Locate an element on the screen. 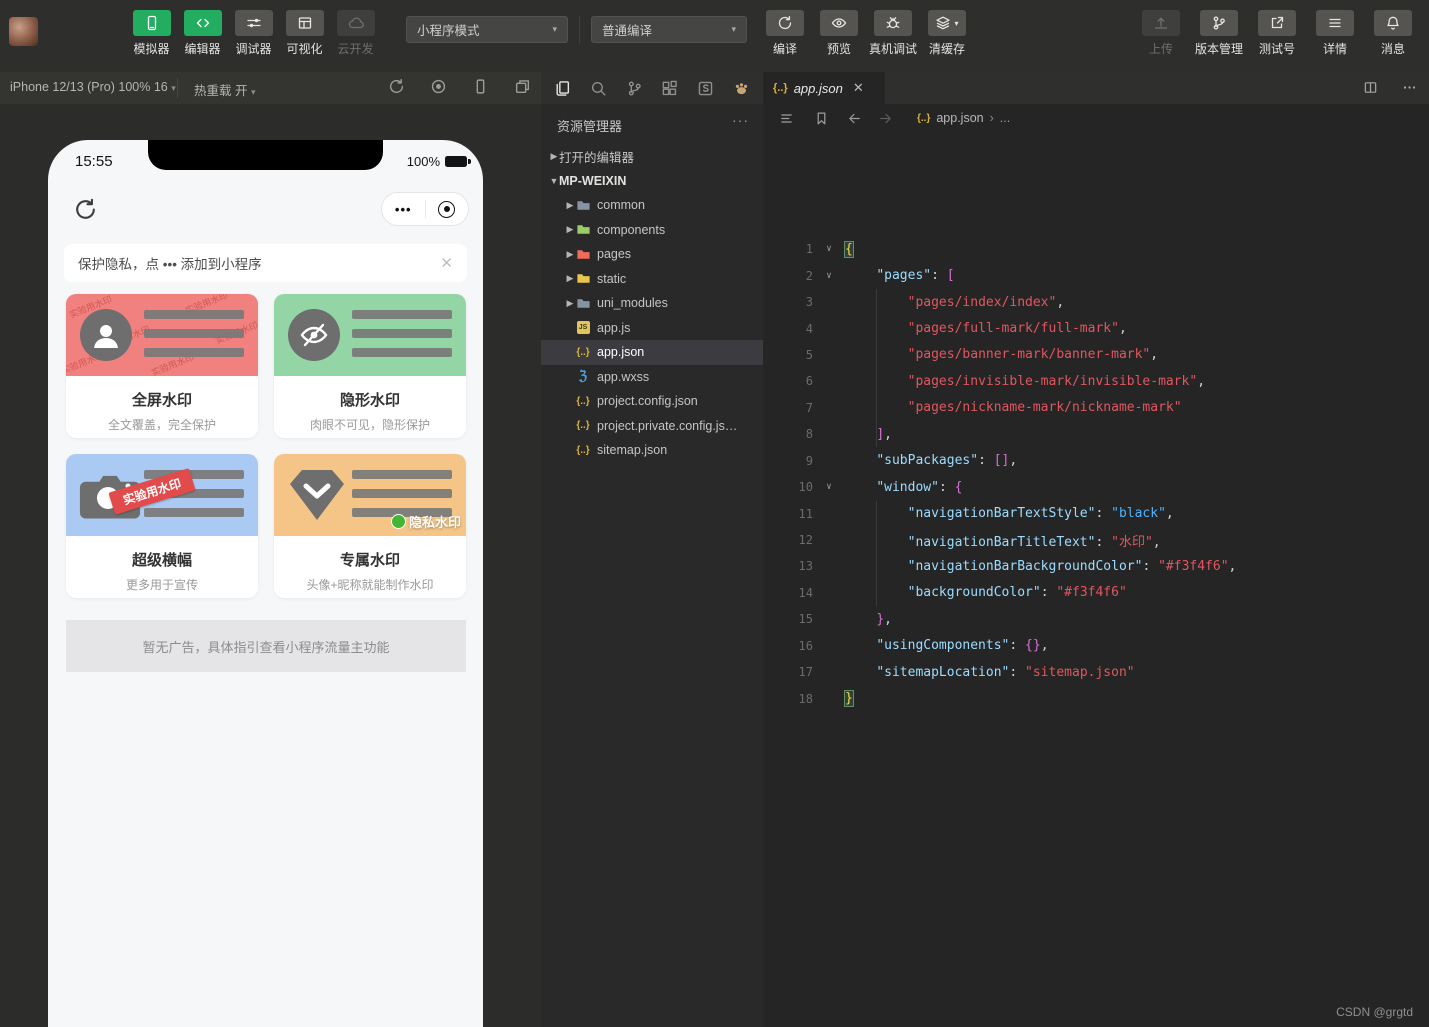 This screenshot has width=1429, height=1027. tree-item-打开的编辑器: ▶ 打开的编辑器 is located at coordinates (652, 156).